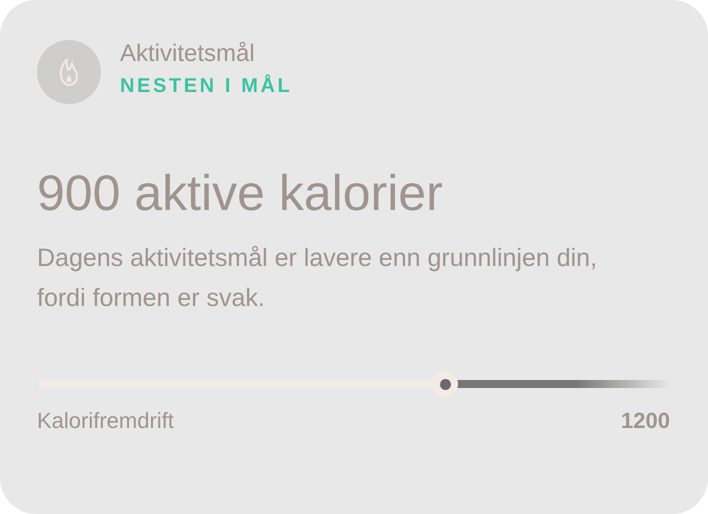  What do you see at coordinates (645, 421) in the screenshot?
I see `goal-value: 1200` at bounding box center [645, 421].